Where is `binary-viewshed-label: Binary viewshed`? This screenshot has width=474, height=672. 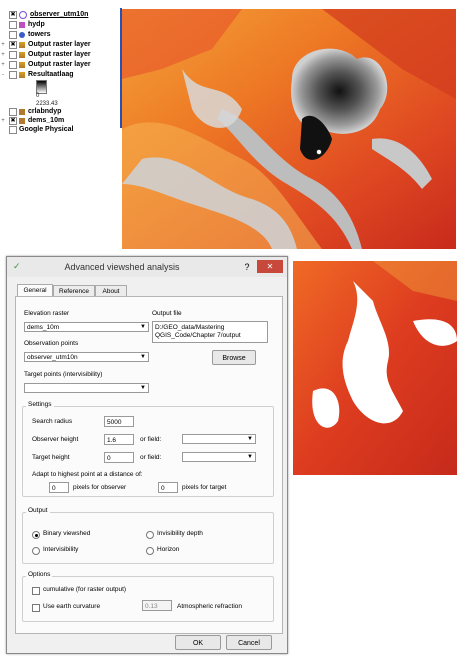
binary-viewshed-label: Binary viewshed is located at coordinates (67, 533).